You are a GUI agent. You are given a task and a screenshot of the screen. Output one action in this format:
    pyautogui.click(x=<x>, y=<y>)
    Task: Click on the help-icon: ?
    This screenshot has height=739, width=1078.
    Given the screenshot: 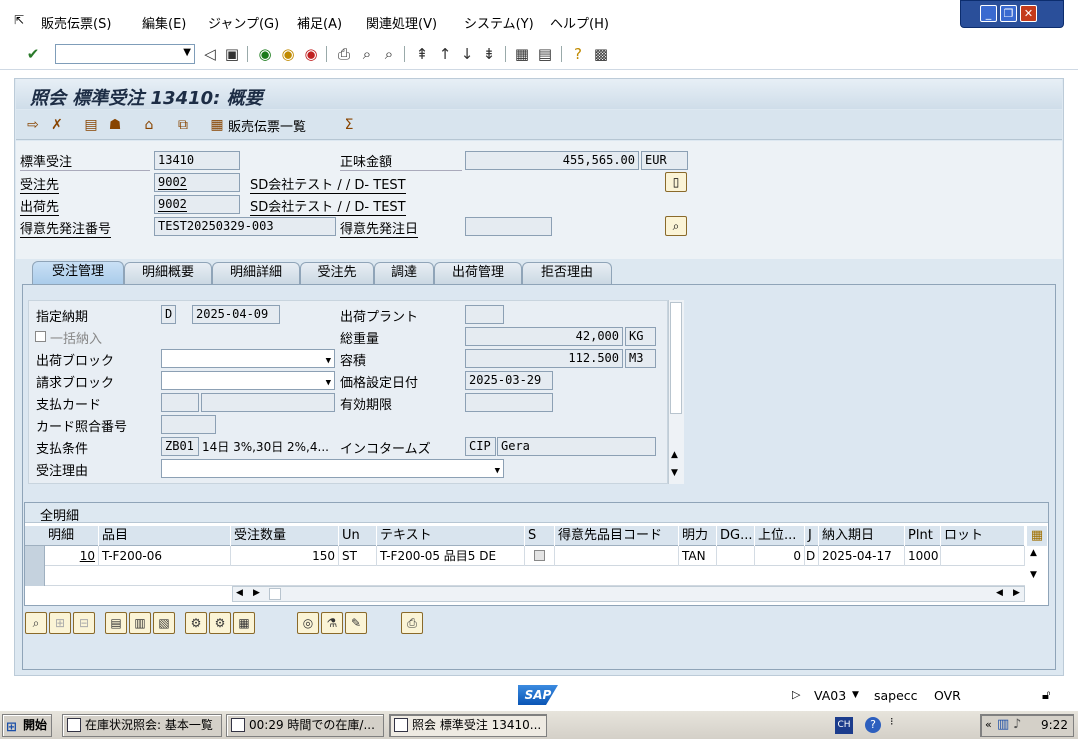 What is the action you would take?
    pyautogui.click(x=578, y=54)
    